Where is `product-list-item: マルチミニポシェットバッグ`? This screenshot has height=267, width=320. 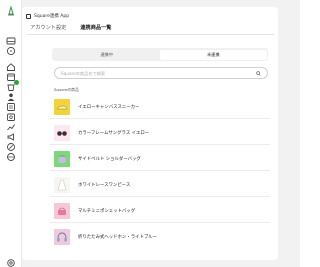 product-list-item: マルチミニポシェットバッグ is located at coordinates (160, 211).